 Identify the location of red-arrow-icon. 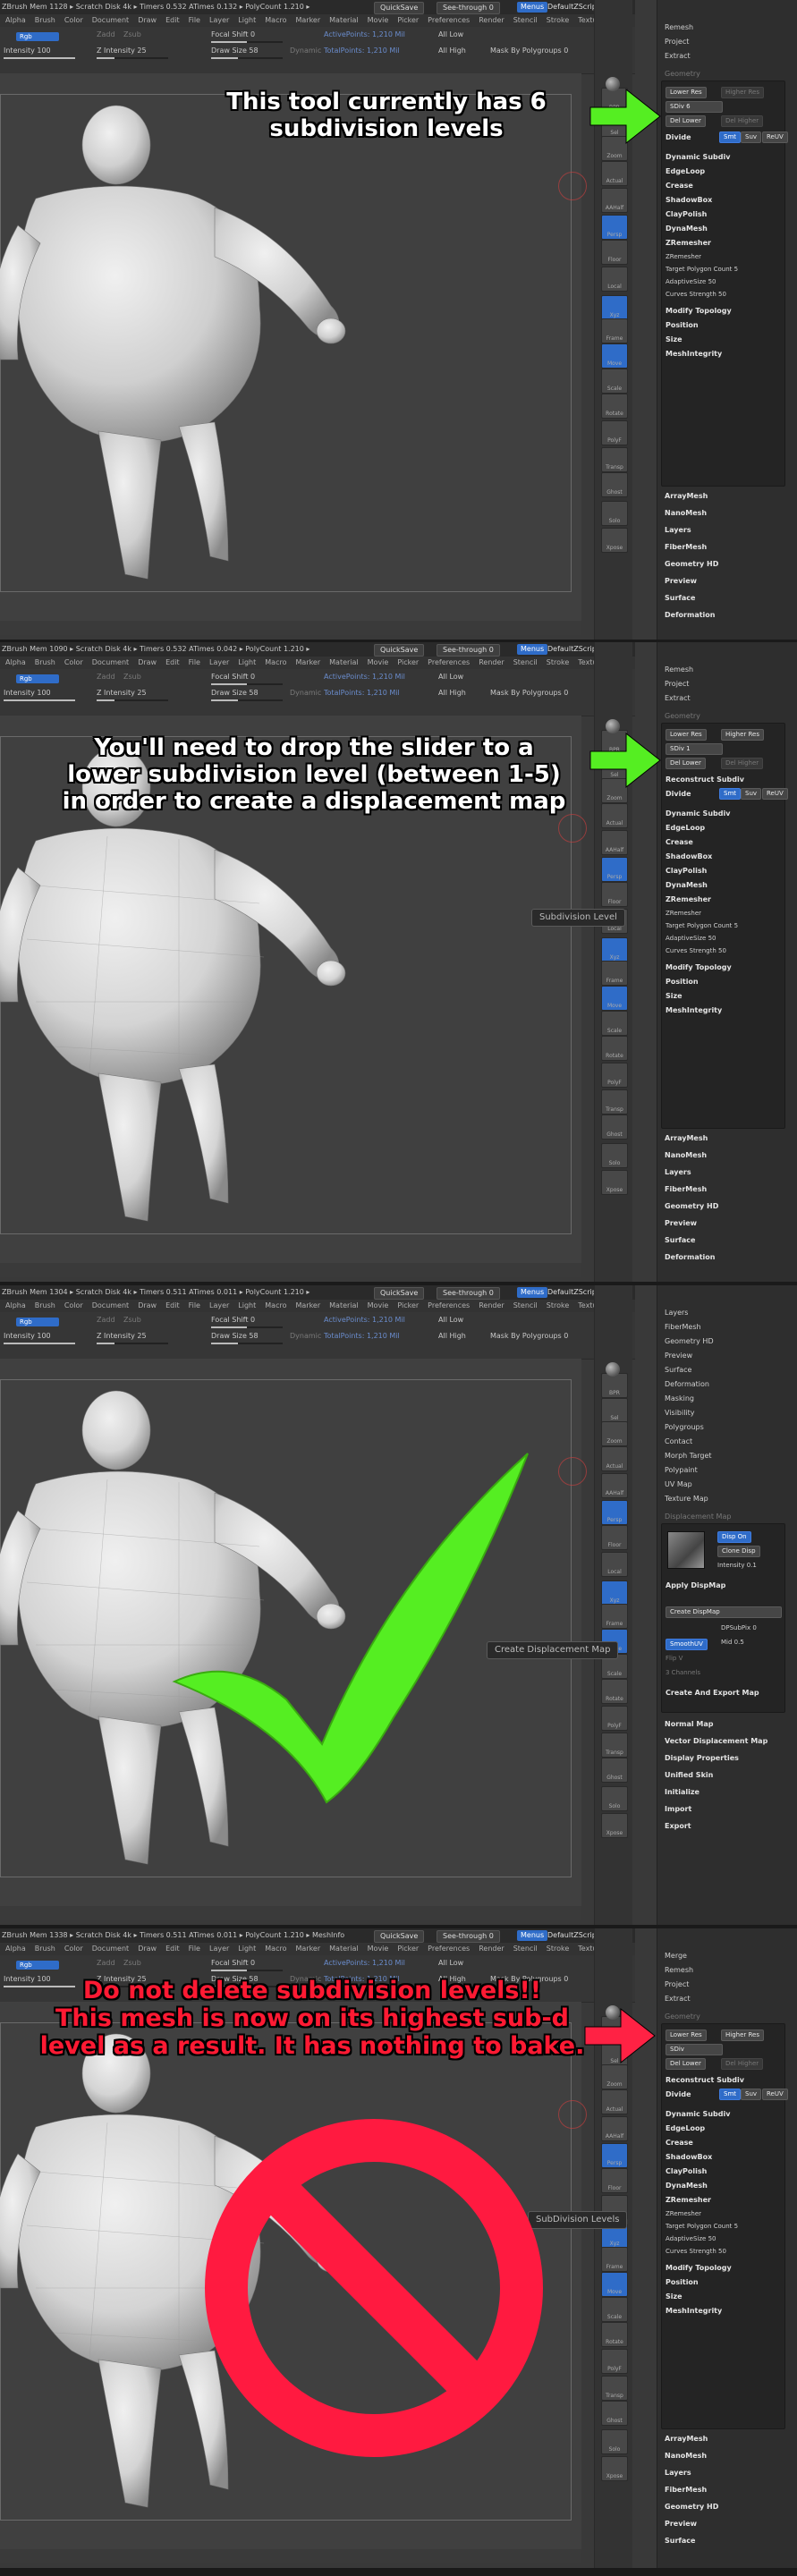
(620, 2035).